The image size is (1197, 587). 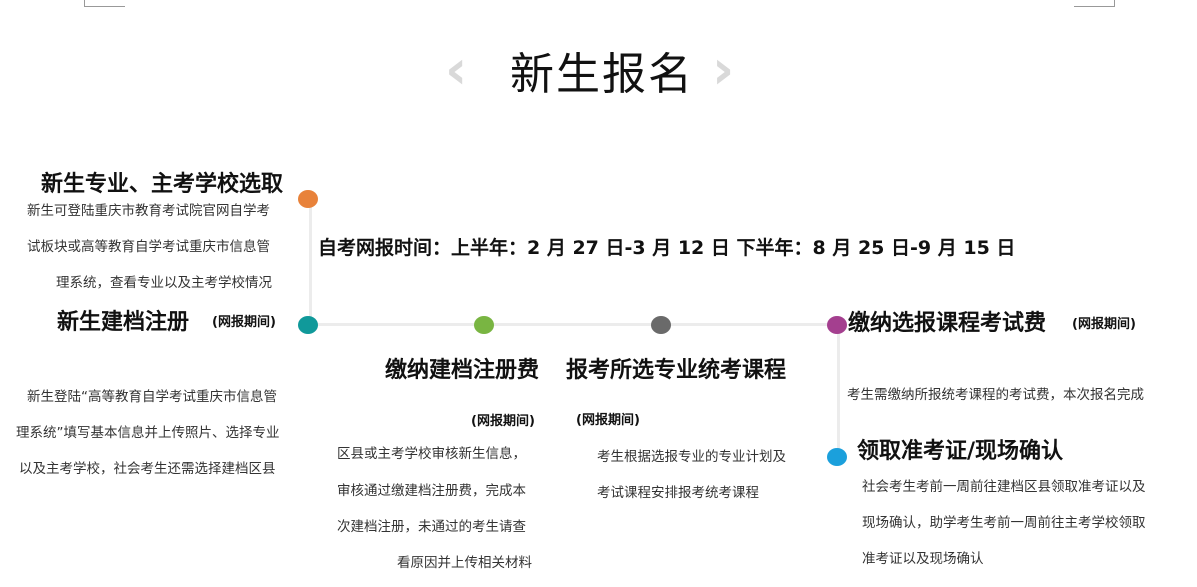 I want to click on step1-dot, so click(x=308, y=199).